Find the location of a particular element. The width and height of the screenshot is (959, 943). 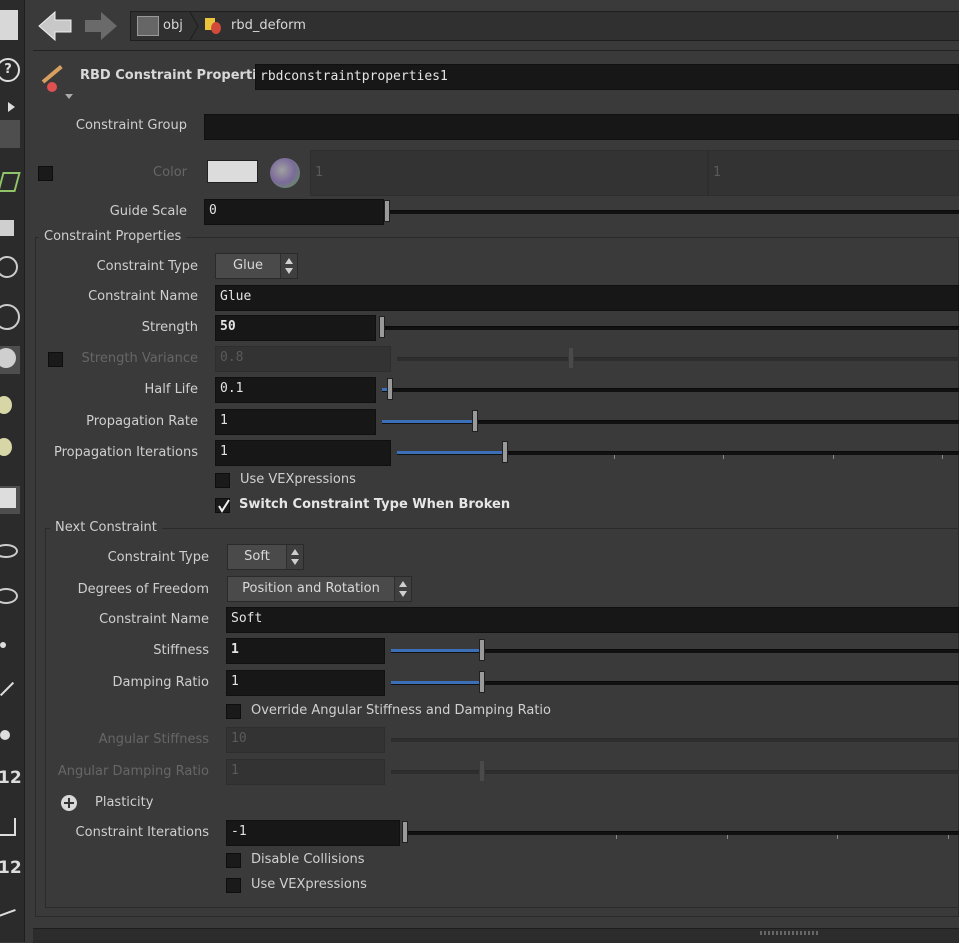

constraint-properties-title: Constraint Properties is located at coordinates (113, 236).